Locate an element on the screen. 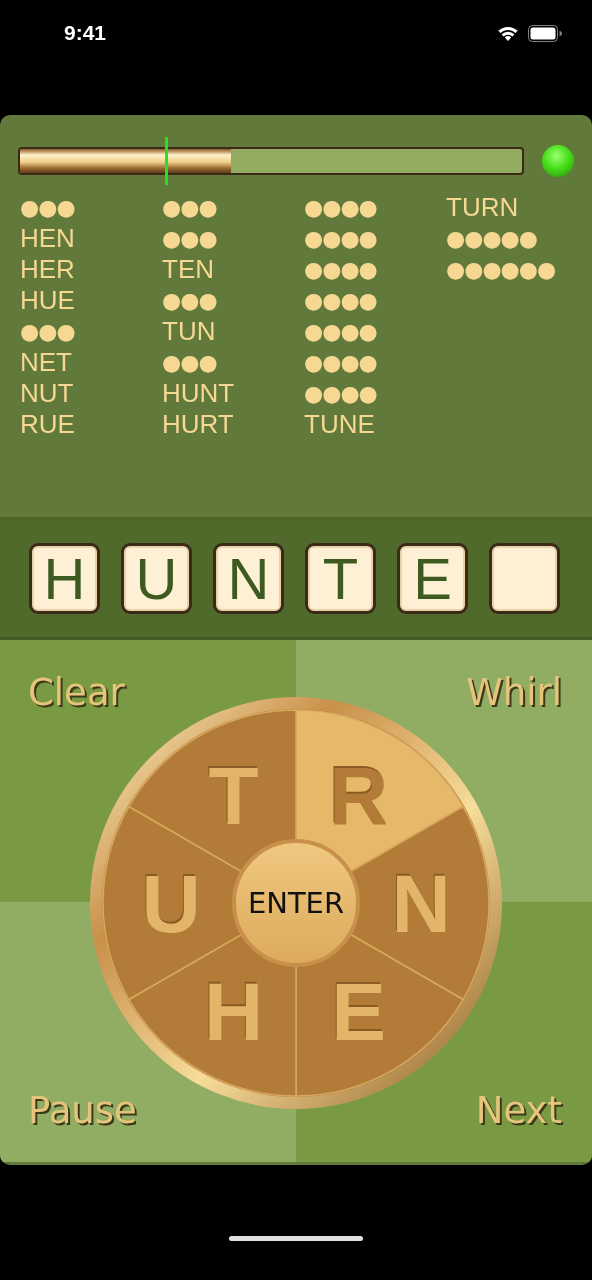  found-word: TUNE is located at coordinates (340, 424).